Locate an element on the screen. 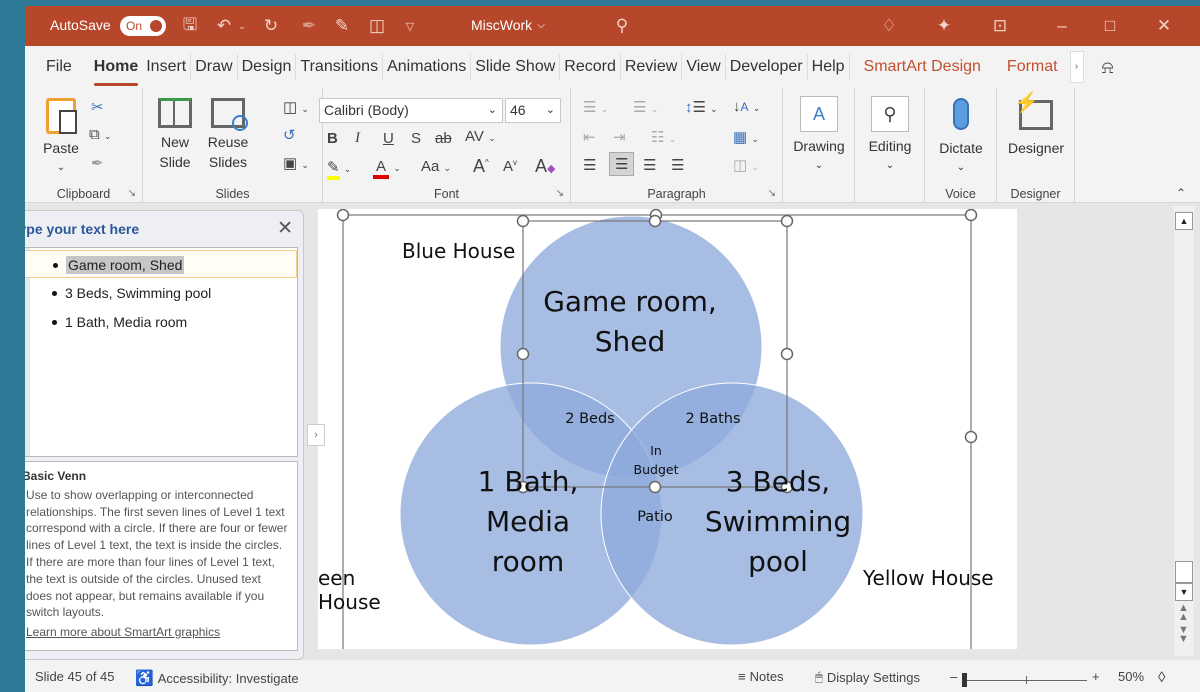 The image size is (1200, 692). shrink-font-button: Av is located at coordinates (510, 166).